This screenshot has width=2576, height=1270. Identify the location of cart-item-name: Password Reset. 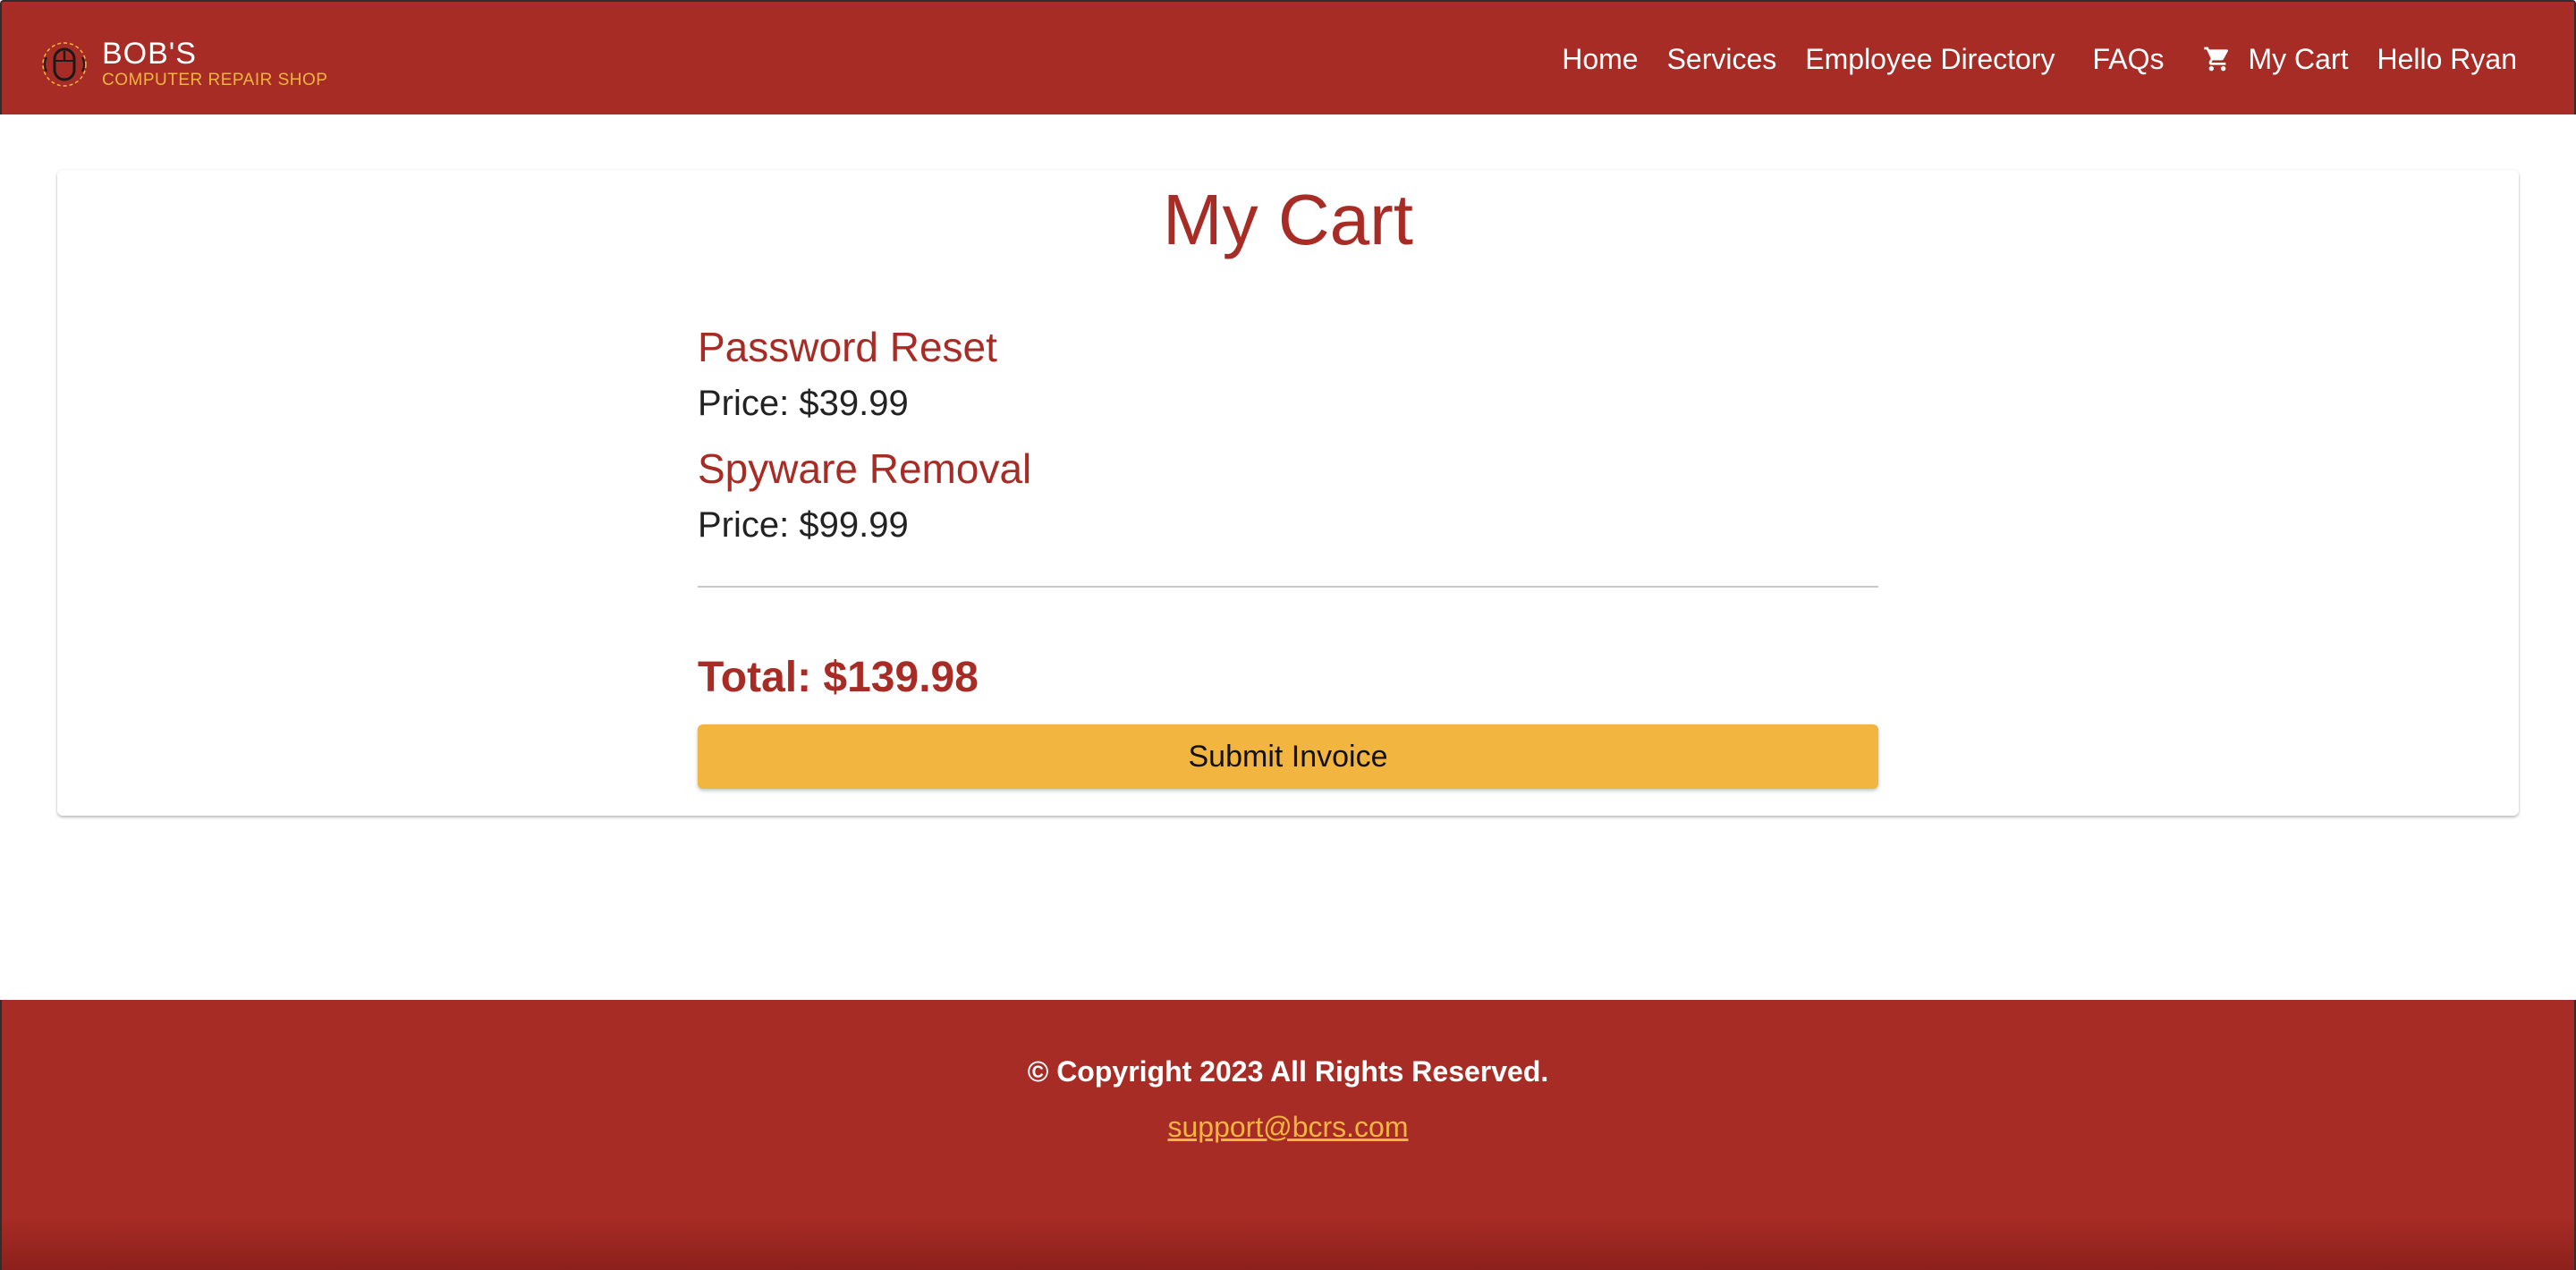
(847, 347).